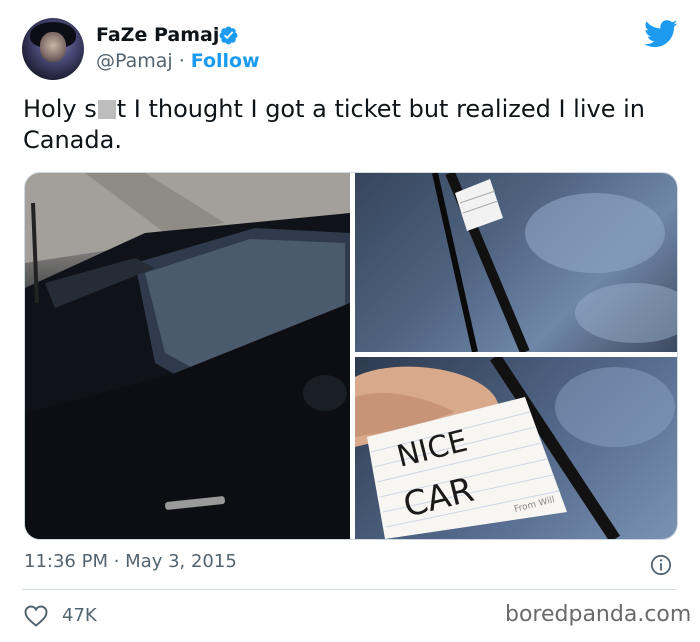  I want to click on divider, so click(349, 589).